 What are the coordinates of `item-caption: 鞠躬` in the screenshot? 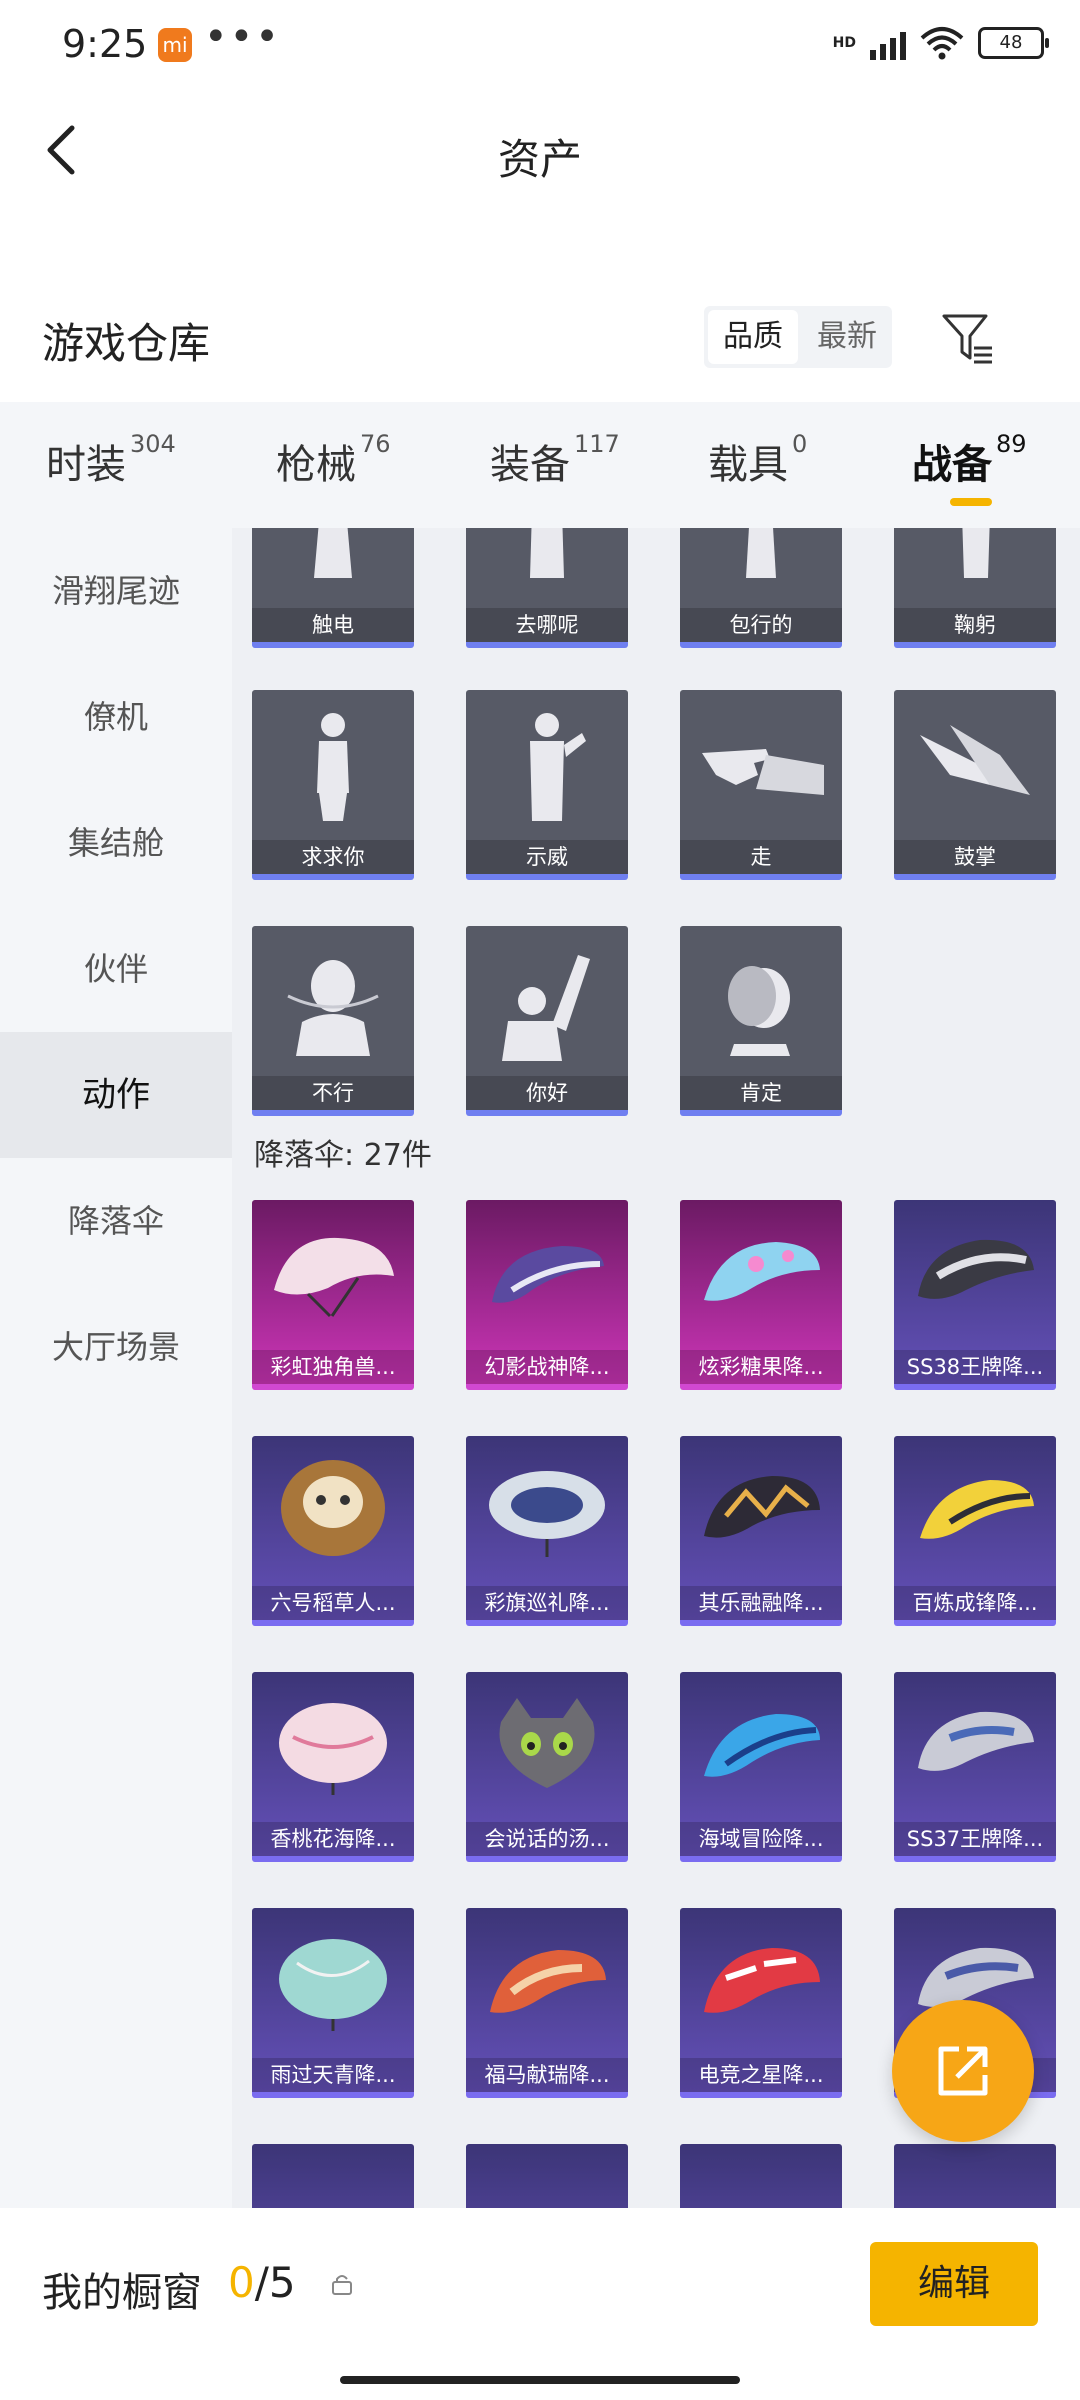 It's located at (975, 625).